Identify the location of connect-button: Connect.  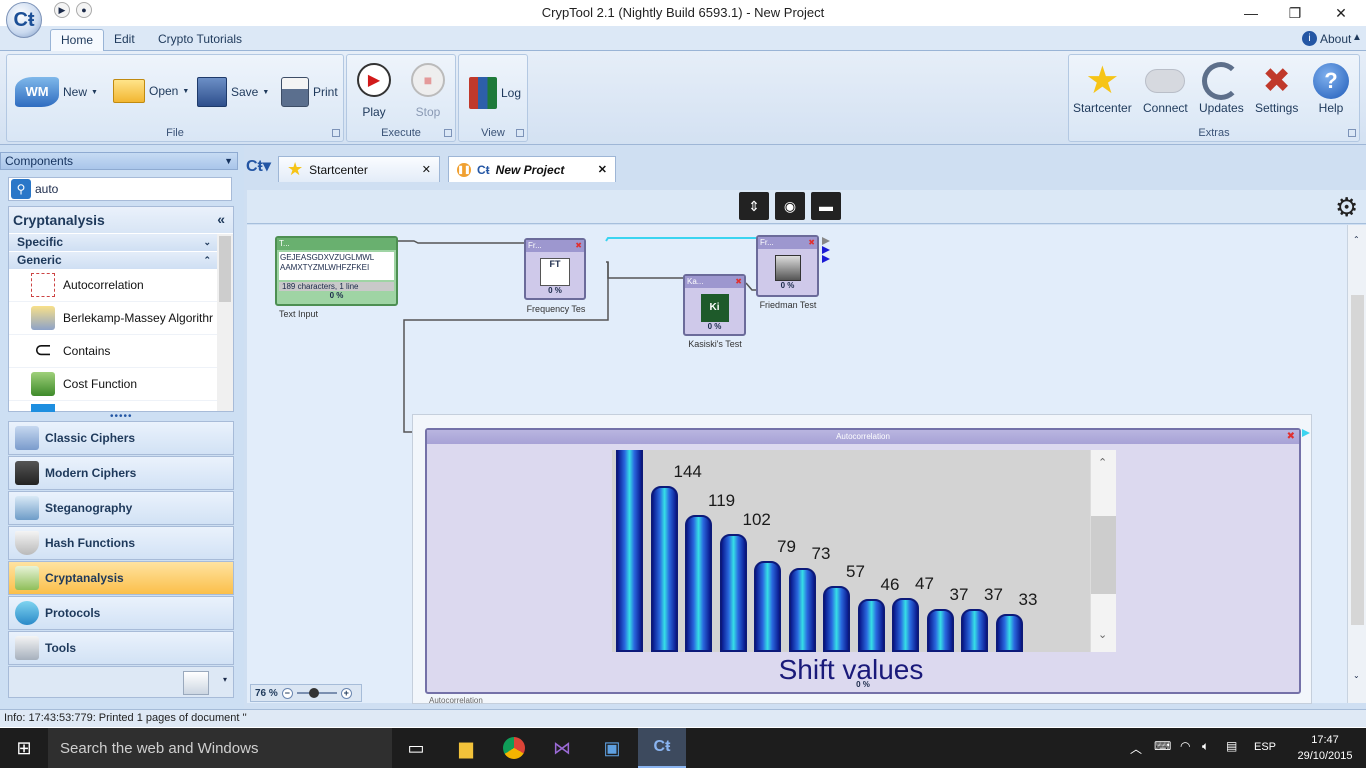
(1165, 88).